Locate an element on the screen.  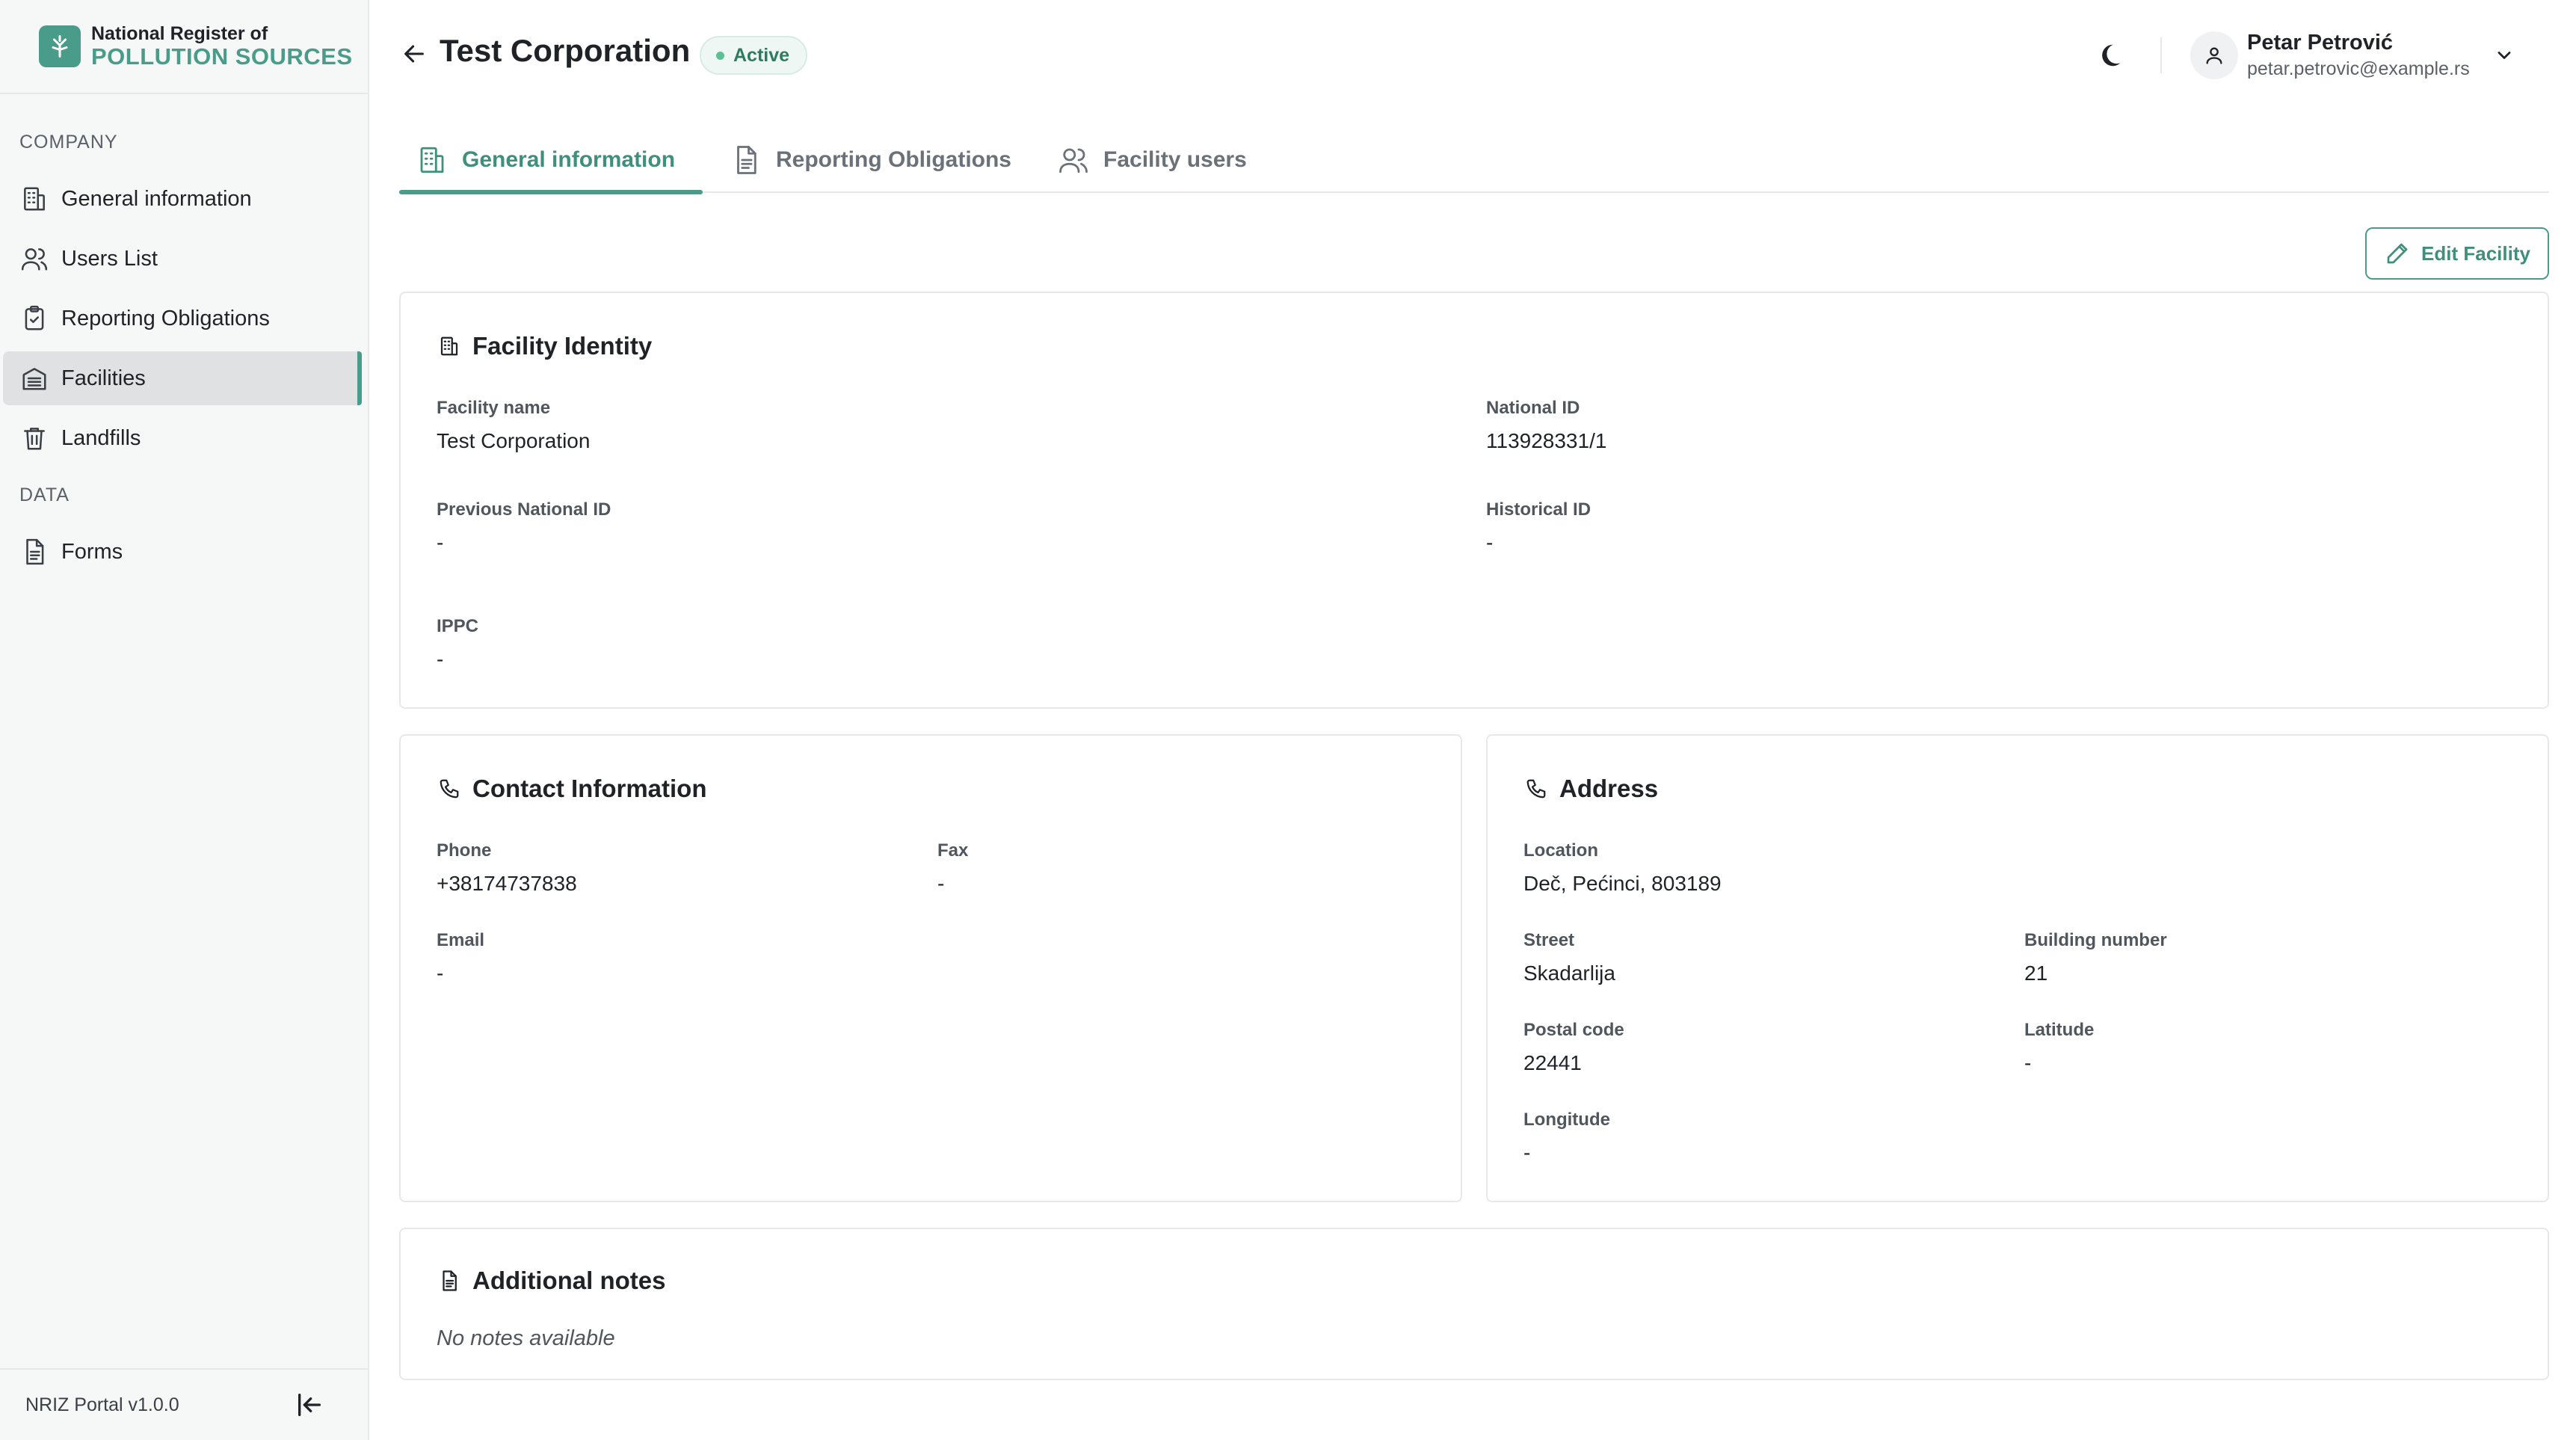
sidebar-item-general-information: General information is located at coordinates (182, 199).